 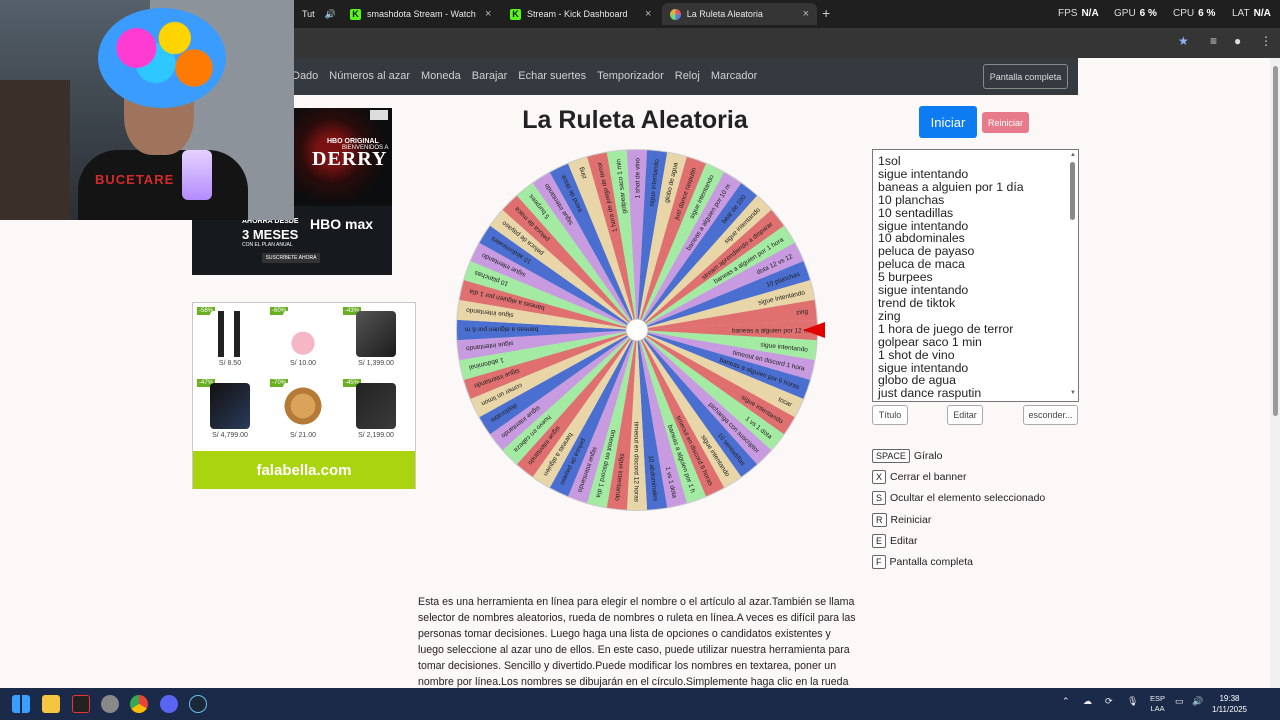 I want to click on file-explorer-icon, so click(x=51, y=704).